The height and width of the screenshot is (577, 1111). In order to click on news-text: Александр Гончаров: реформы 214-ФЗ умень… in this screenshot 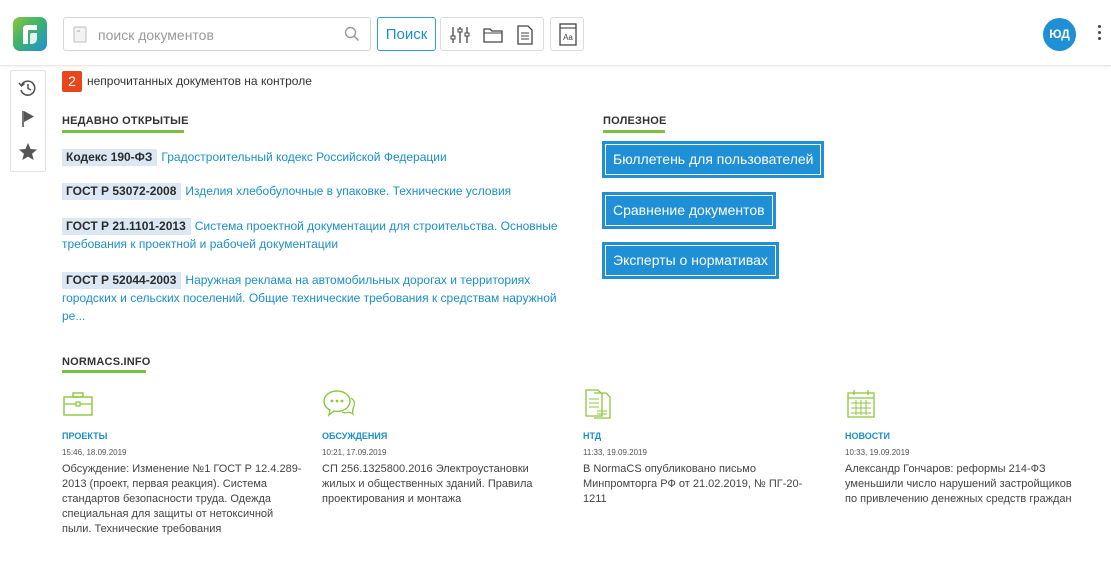, I will do `click(965, 484)`.